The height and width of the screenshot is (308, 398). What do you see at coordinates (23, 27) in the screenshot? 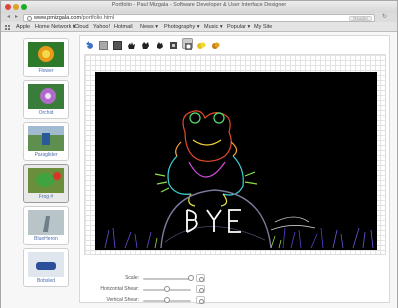
I see `bookmark-apple: Apple` at bounding box center [23, 27].